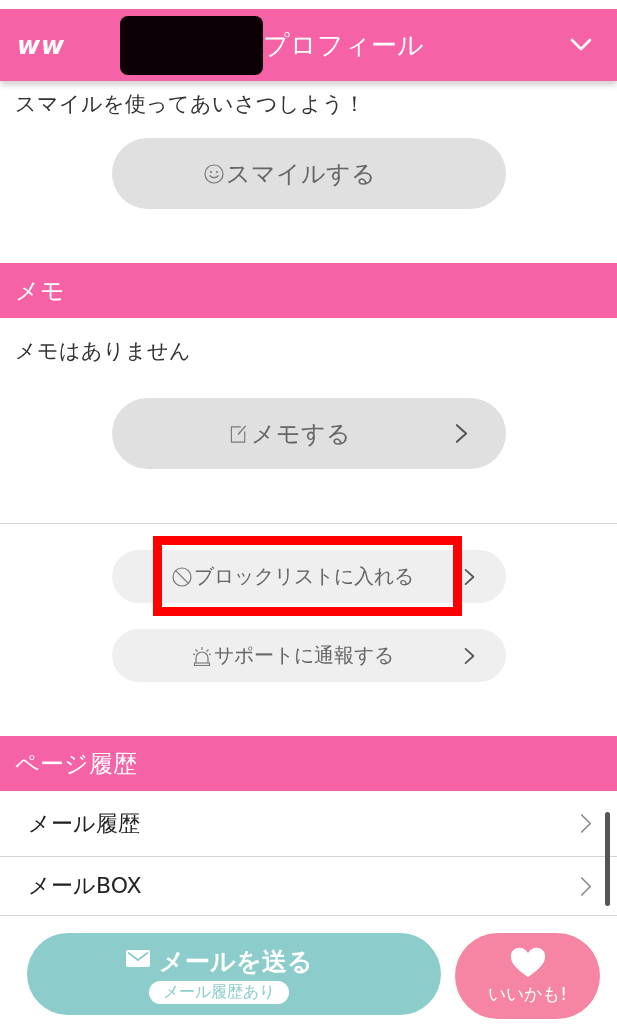  Describe the element at coordinates (527, 962) in the screenshot. I see `heart-icon` at that location.